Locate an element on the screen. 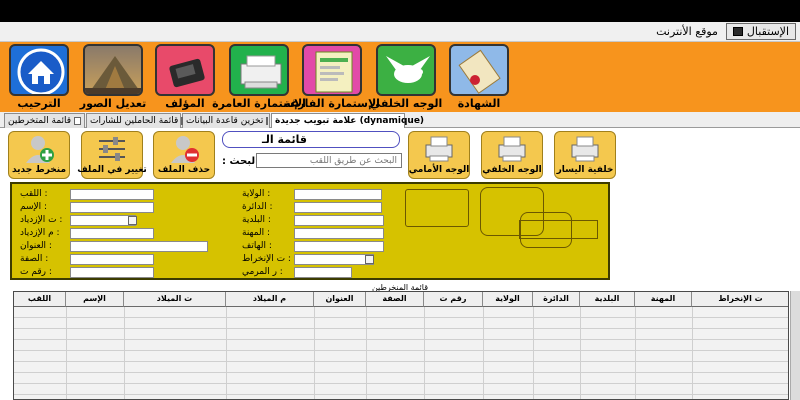 This screenshot has width=800, height=400. table-header-birth-date: ت الميلاد is located at coordinates (175, 299).